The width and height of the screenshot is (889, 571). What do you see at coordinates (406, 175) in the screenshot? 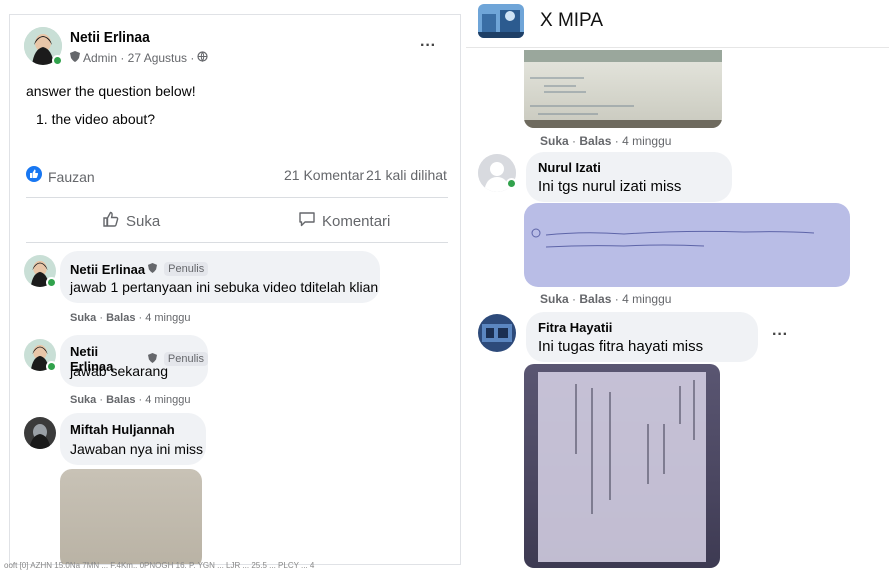
I see `view-count: 21 kali dilihat` at bounding box center [406, 175].